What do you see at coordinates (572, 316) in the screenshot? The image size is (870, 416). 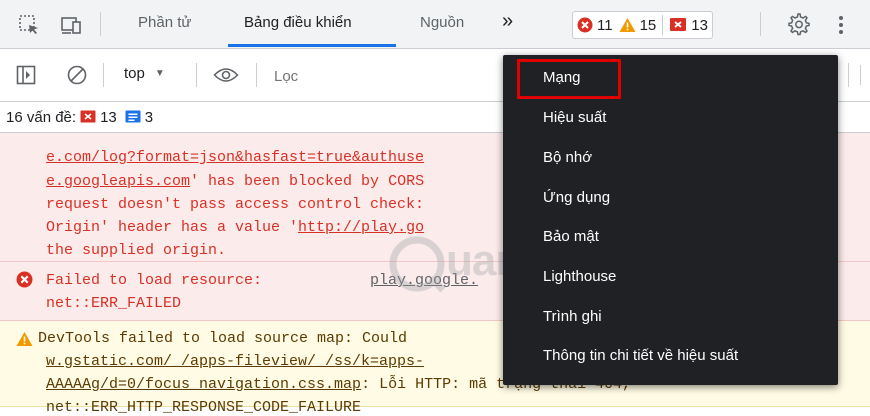 I see `menu-item-recorder: Trình ghi` at bounding box center [572, 316].